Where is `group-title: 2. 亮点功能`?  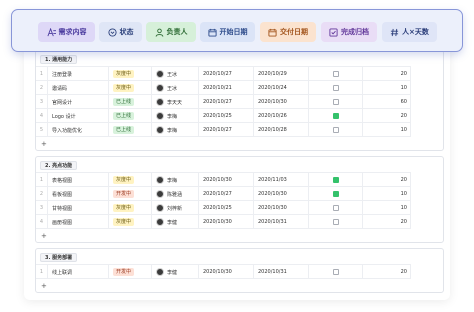 group-title: 2. 亮点功能 is located at coordinates (59, 165).